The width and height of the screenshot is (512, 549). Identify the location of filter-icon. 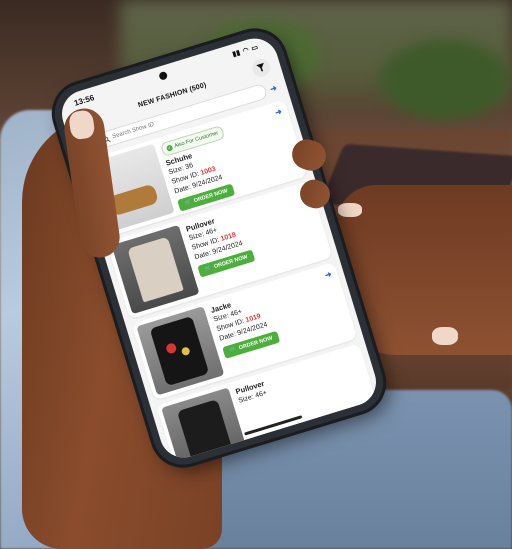
(260, 67).